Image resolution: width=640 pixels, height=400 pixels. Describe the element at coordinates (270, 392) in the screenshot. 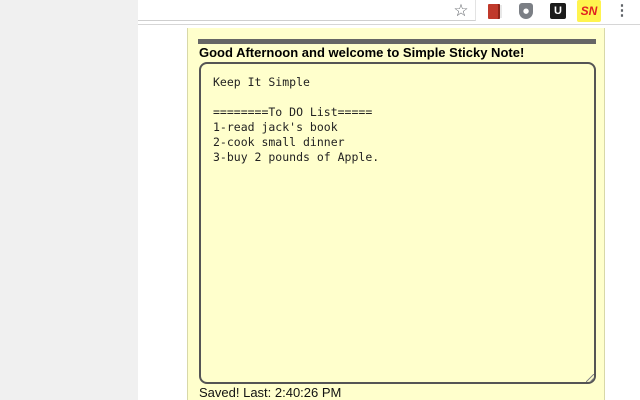

I see `save-status: Saved! Last: 2:40:26 PM` at that location.